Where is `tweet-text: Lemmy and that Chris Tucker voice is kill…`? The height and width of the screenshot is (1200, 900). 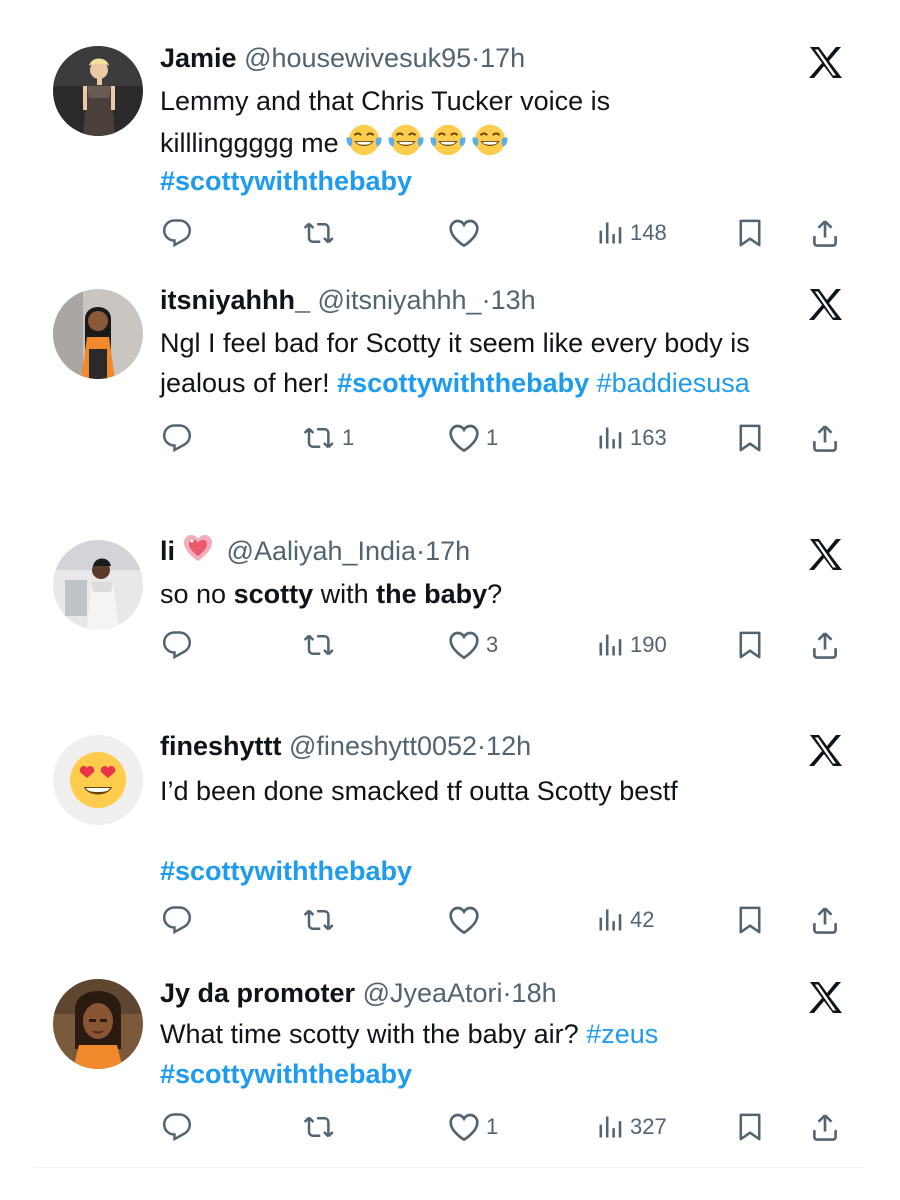 tweet-text: Lemmy and that Chris Tucker voice is kill… is located at coordinates (510, 141).